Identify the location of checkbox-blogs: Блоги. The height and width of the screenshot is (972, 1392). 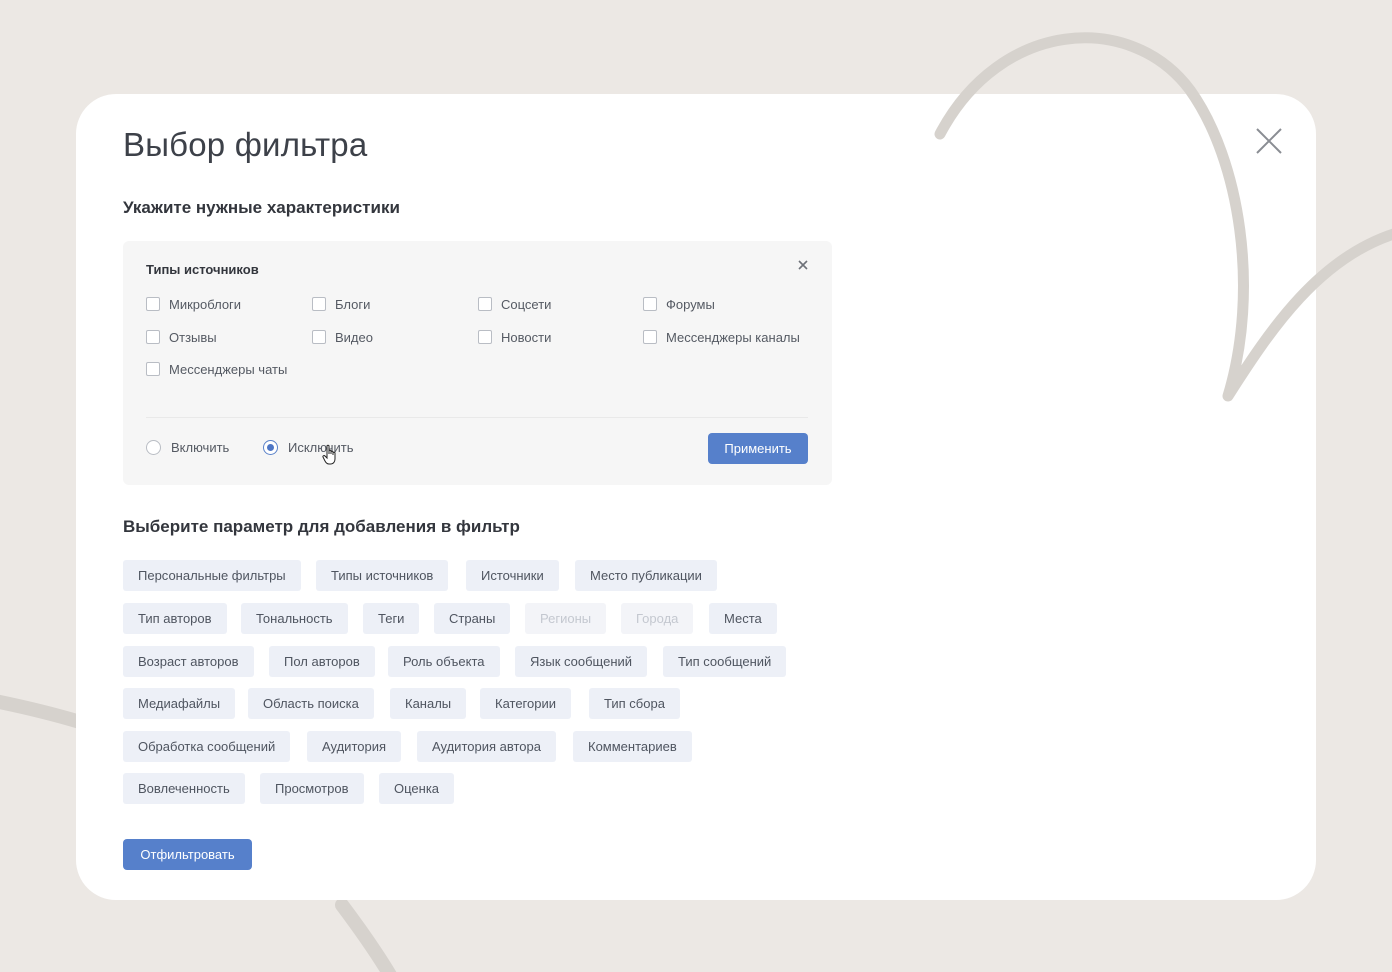
(341, 304).